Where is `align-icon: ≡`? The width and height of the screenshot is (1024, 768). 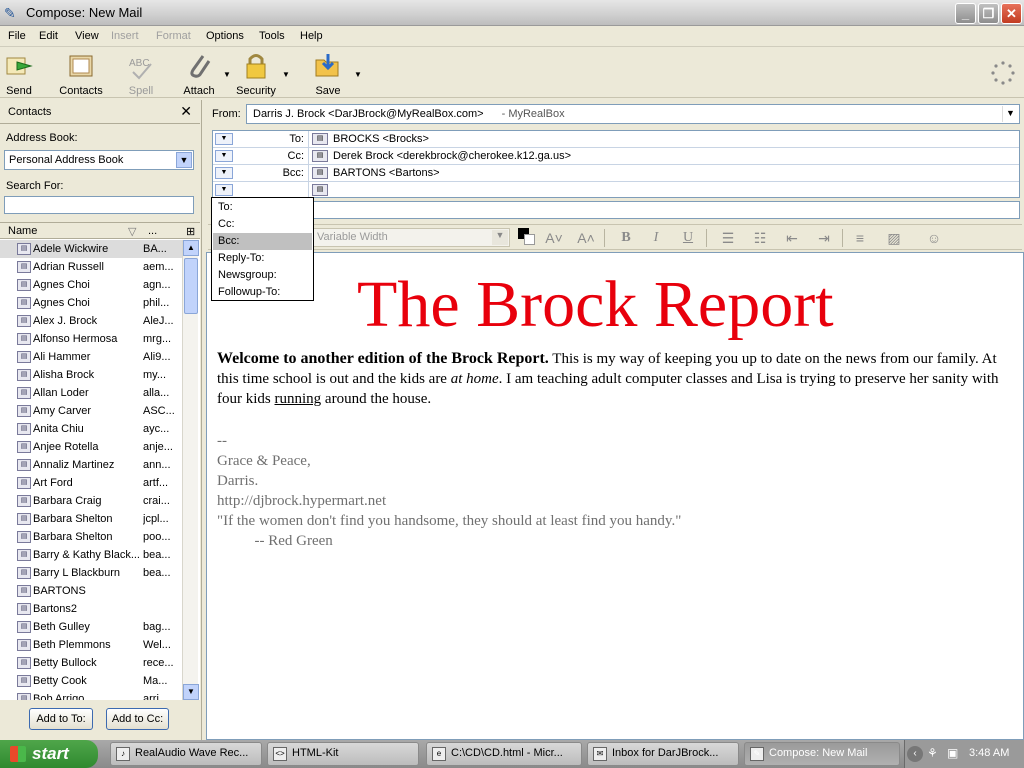 align-icon: ≡ is located at coordinates (860, 238).